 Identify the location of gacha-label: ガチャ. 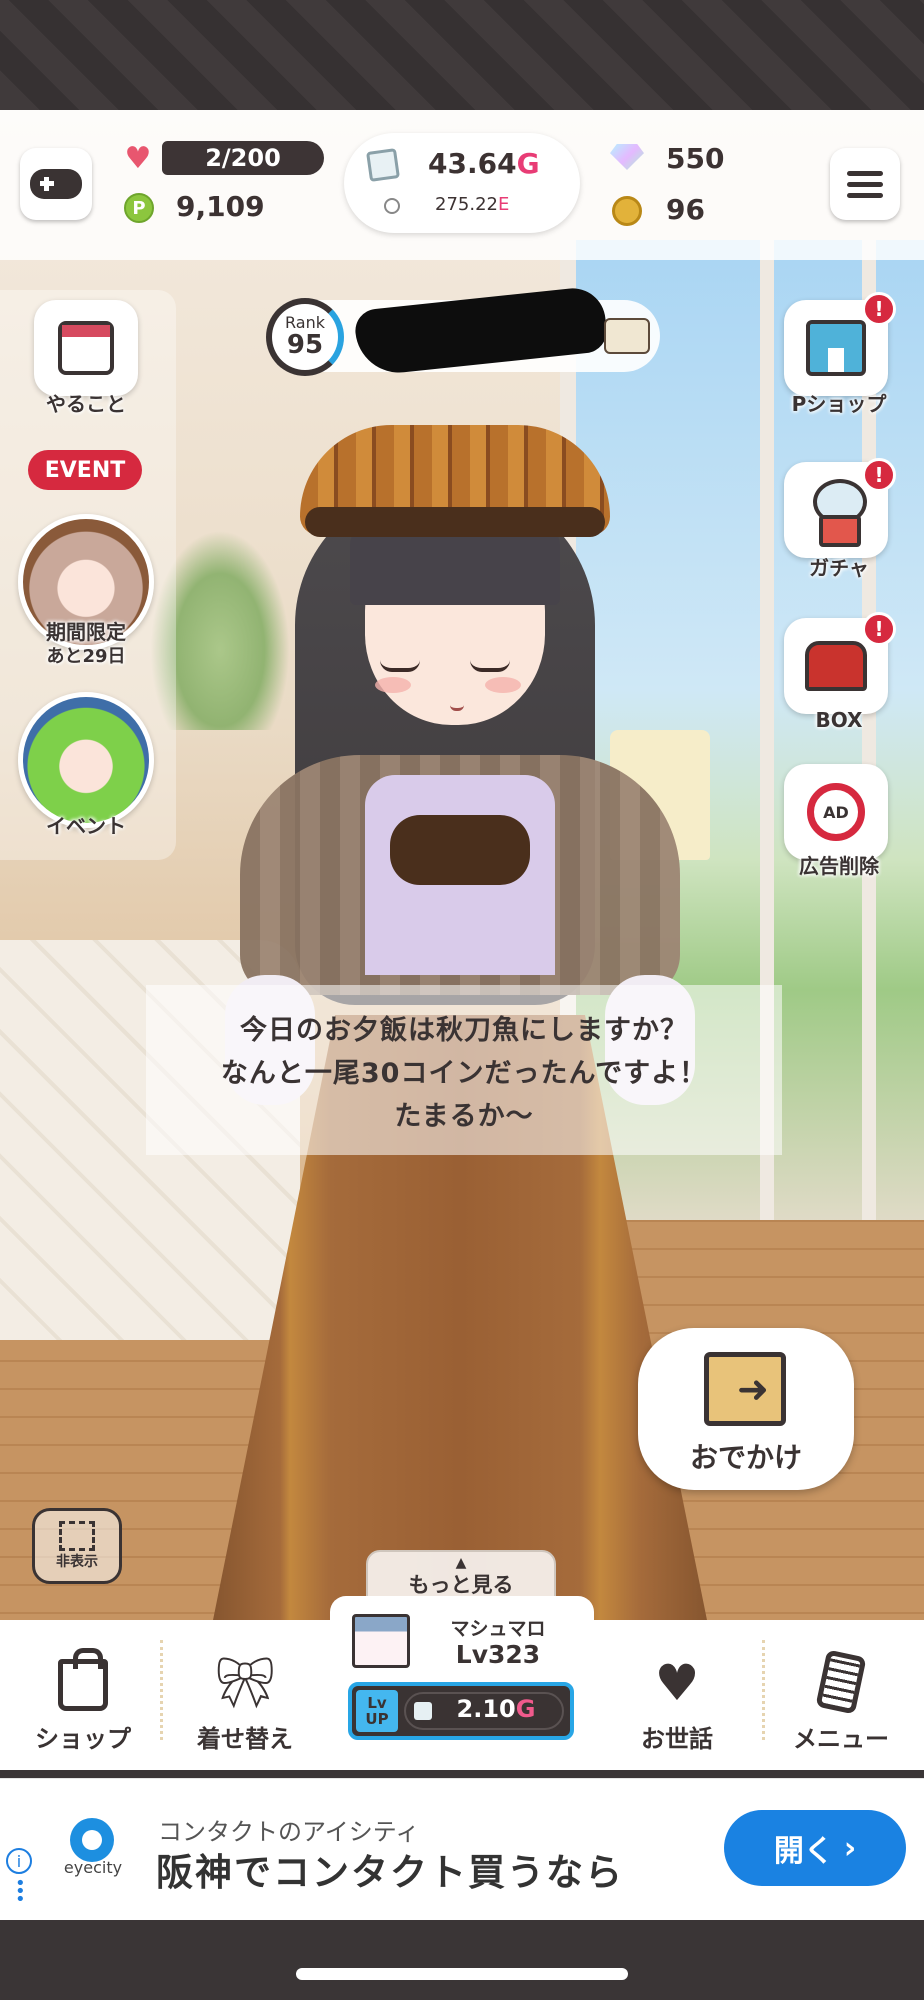
(839, 568).